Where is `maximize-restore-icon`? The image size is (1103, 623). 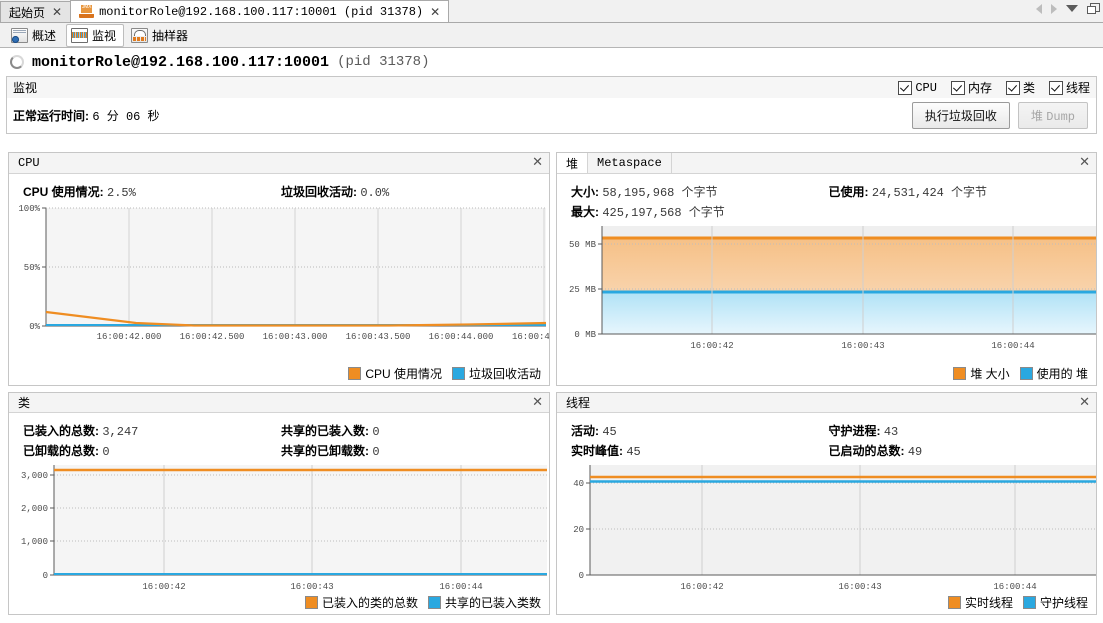
maximize-restore-icon is located at coordinates (1093, 8).